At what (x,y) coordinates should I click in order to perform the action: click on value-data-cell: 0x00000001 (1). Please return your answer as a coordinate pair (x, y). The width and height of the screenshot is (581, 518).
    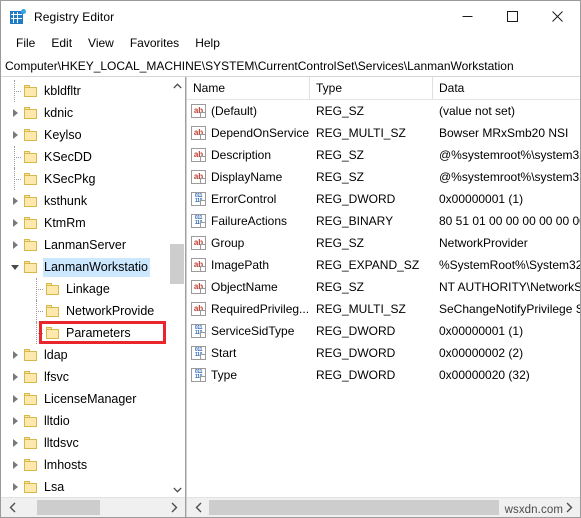
    Looking at the image, I should click on (481, 199).